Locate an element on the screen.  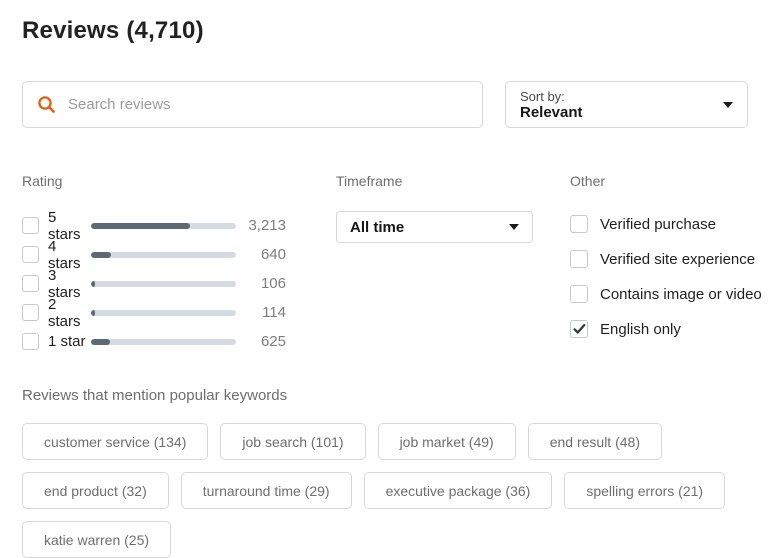
rating-count: 640 is located at coordinates (273, 254).